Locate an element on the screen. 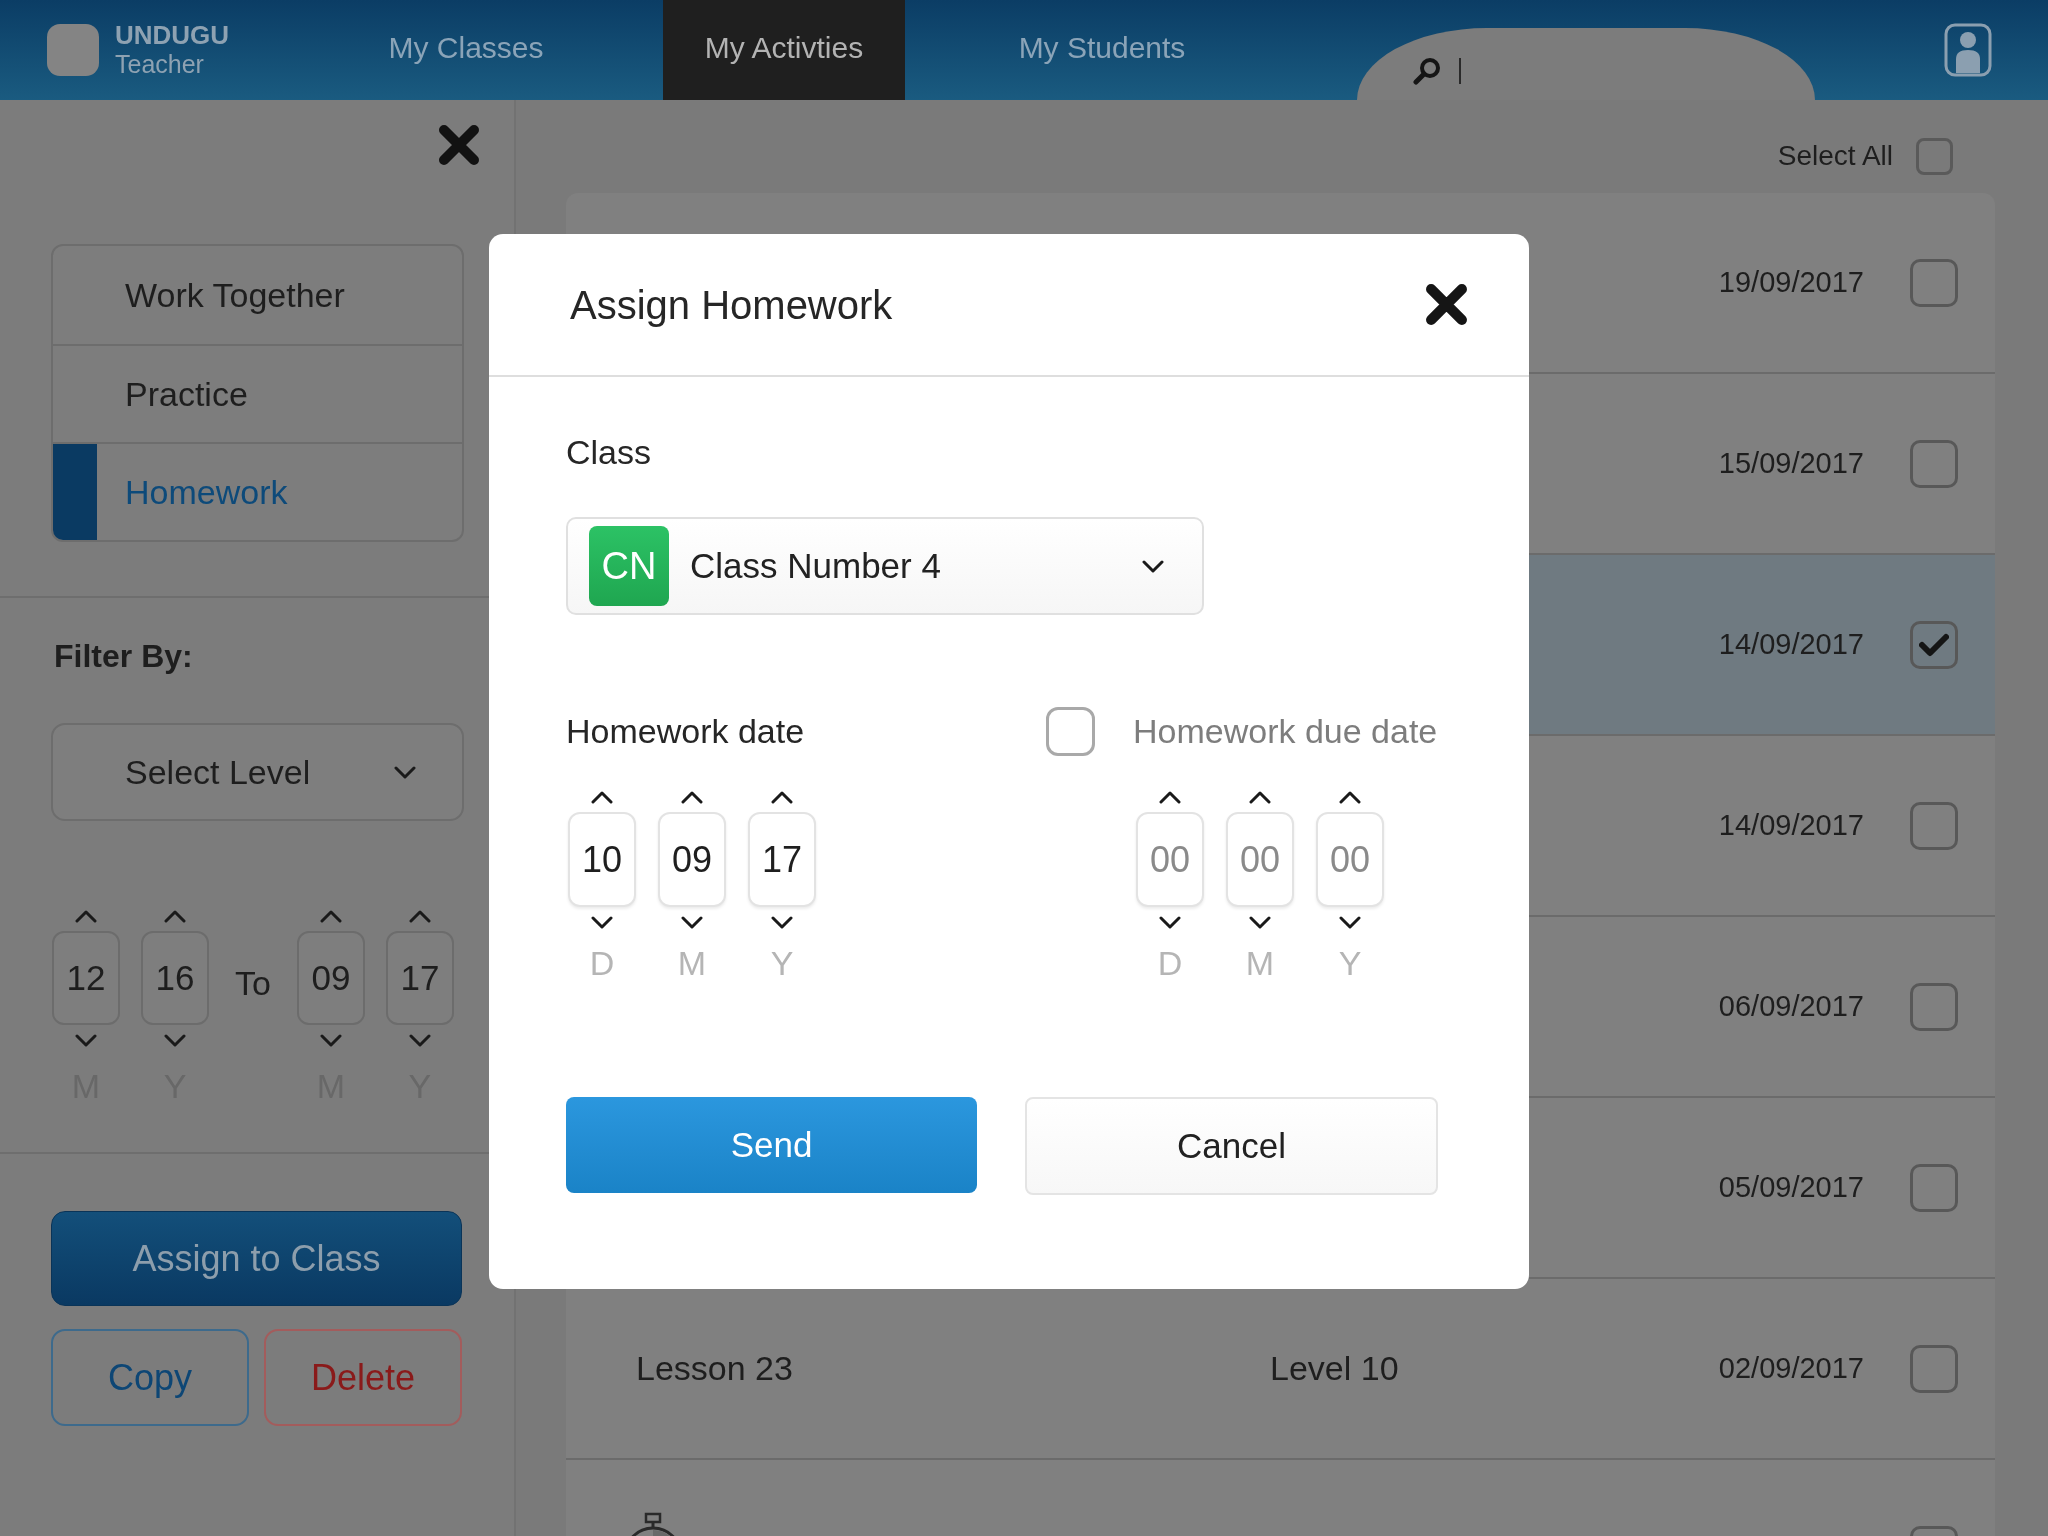 The image size is (2048, 1536). range-separator: To is located at coordinates (253, 983).